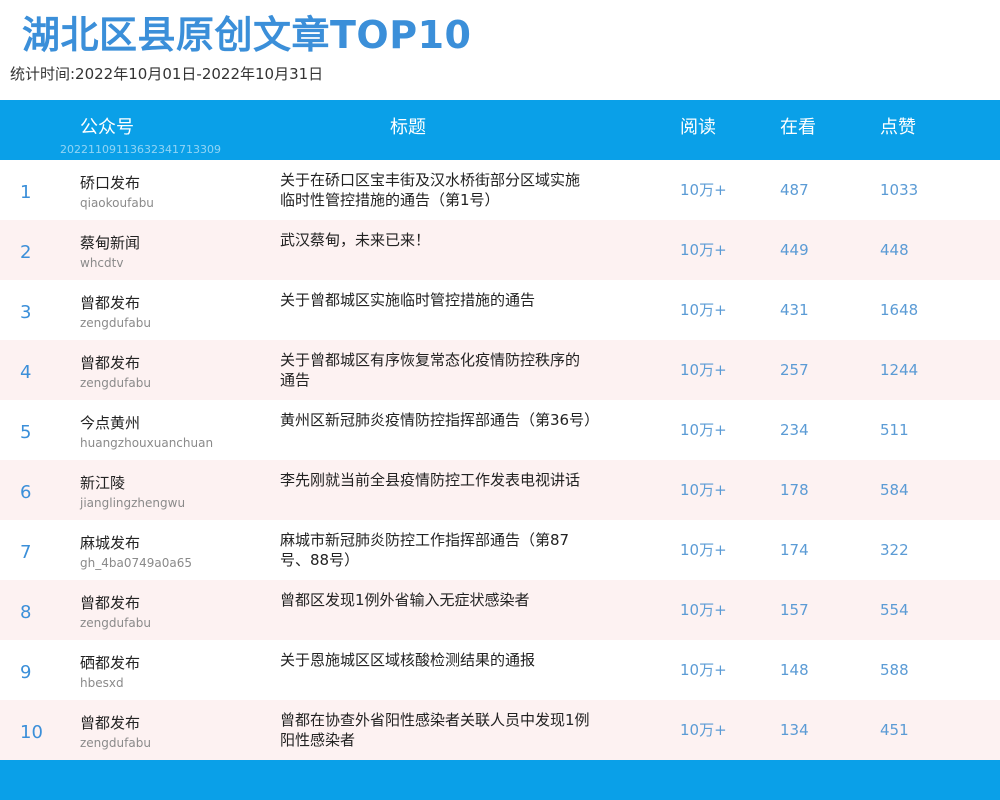 The height and width of the screenshot is (800, 1000). I want to click on rank-number: 2, so click(26, 252).